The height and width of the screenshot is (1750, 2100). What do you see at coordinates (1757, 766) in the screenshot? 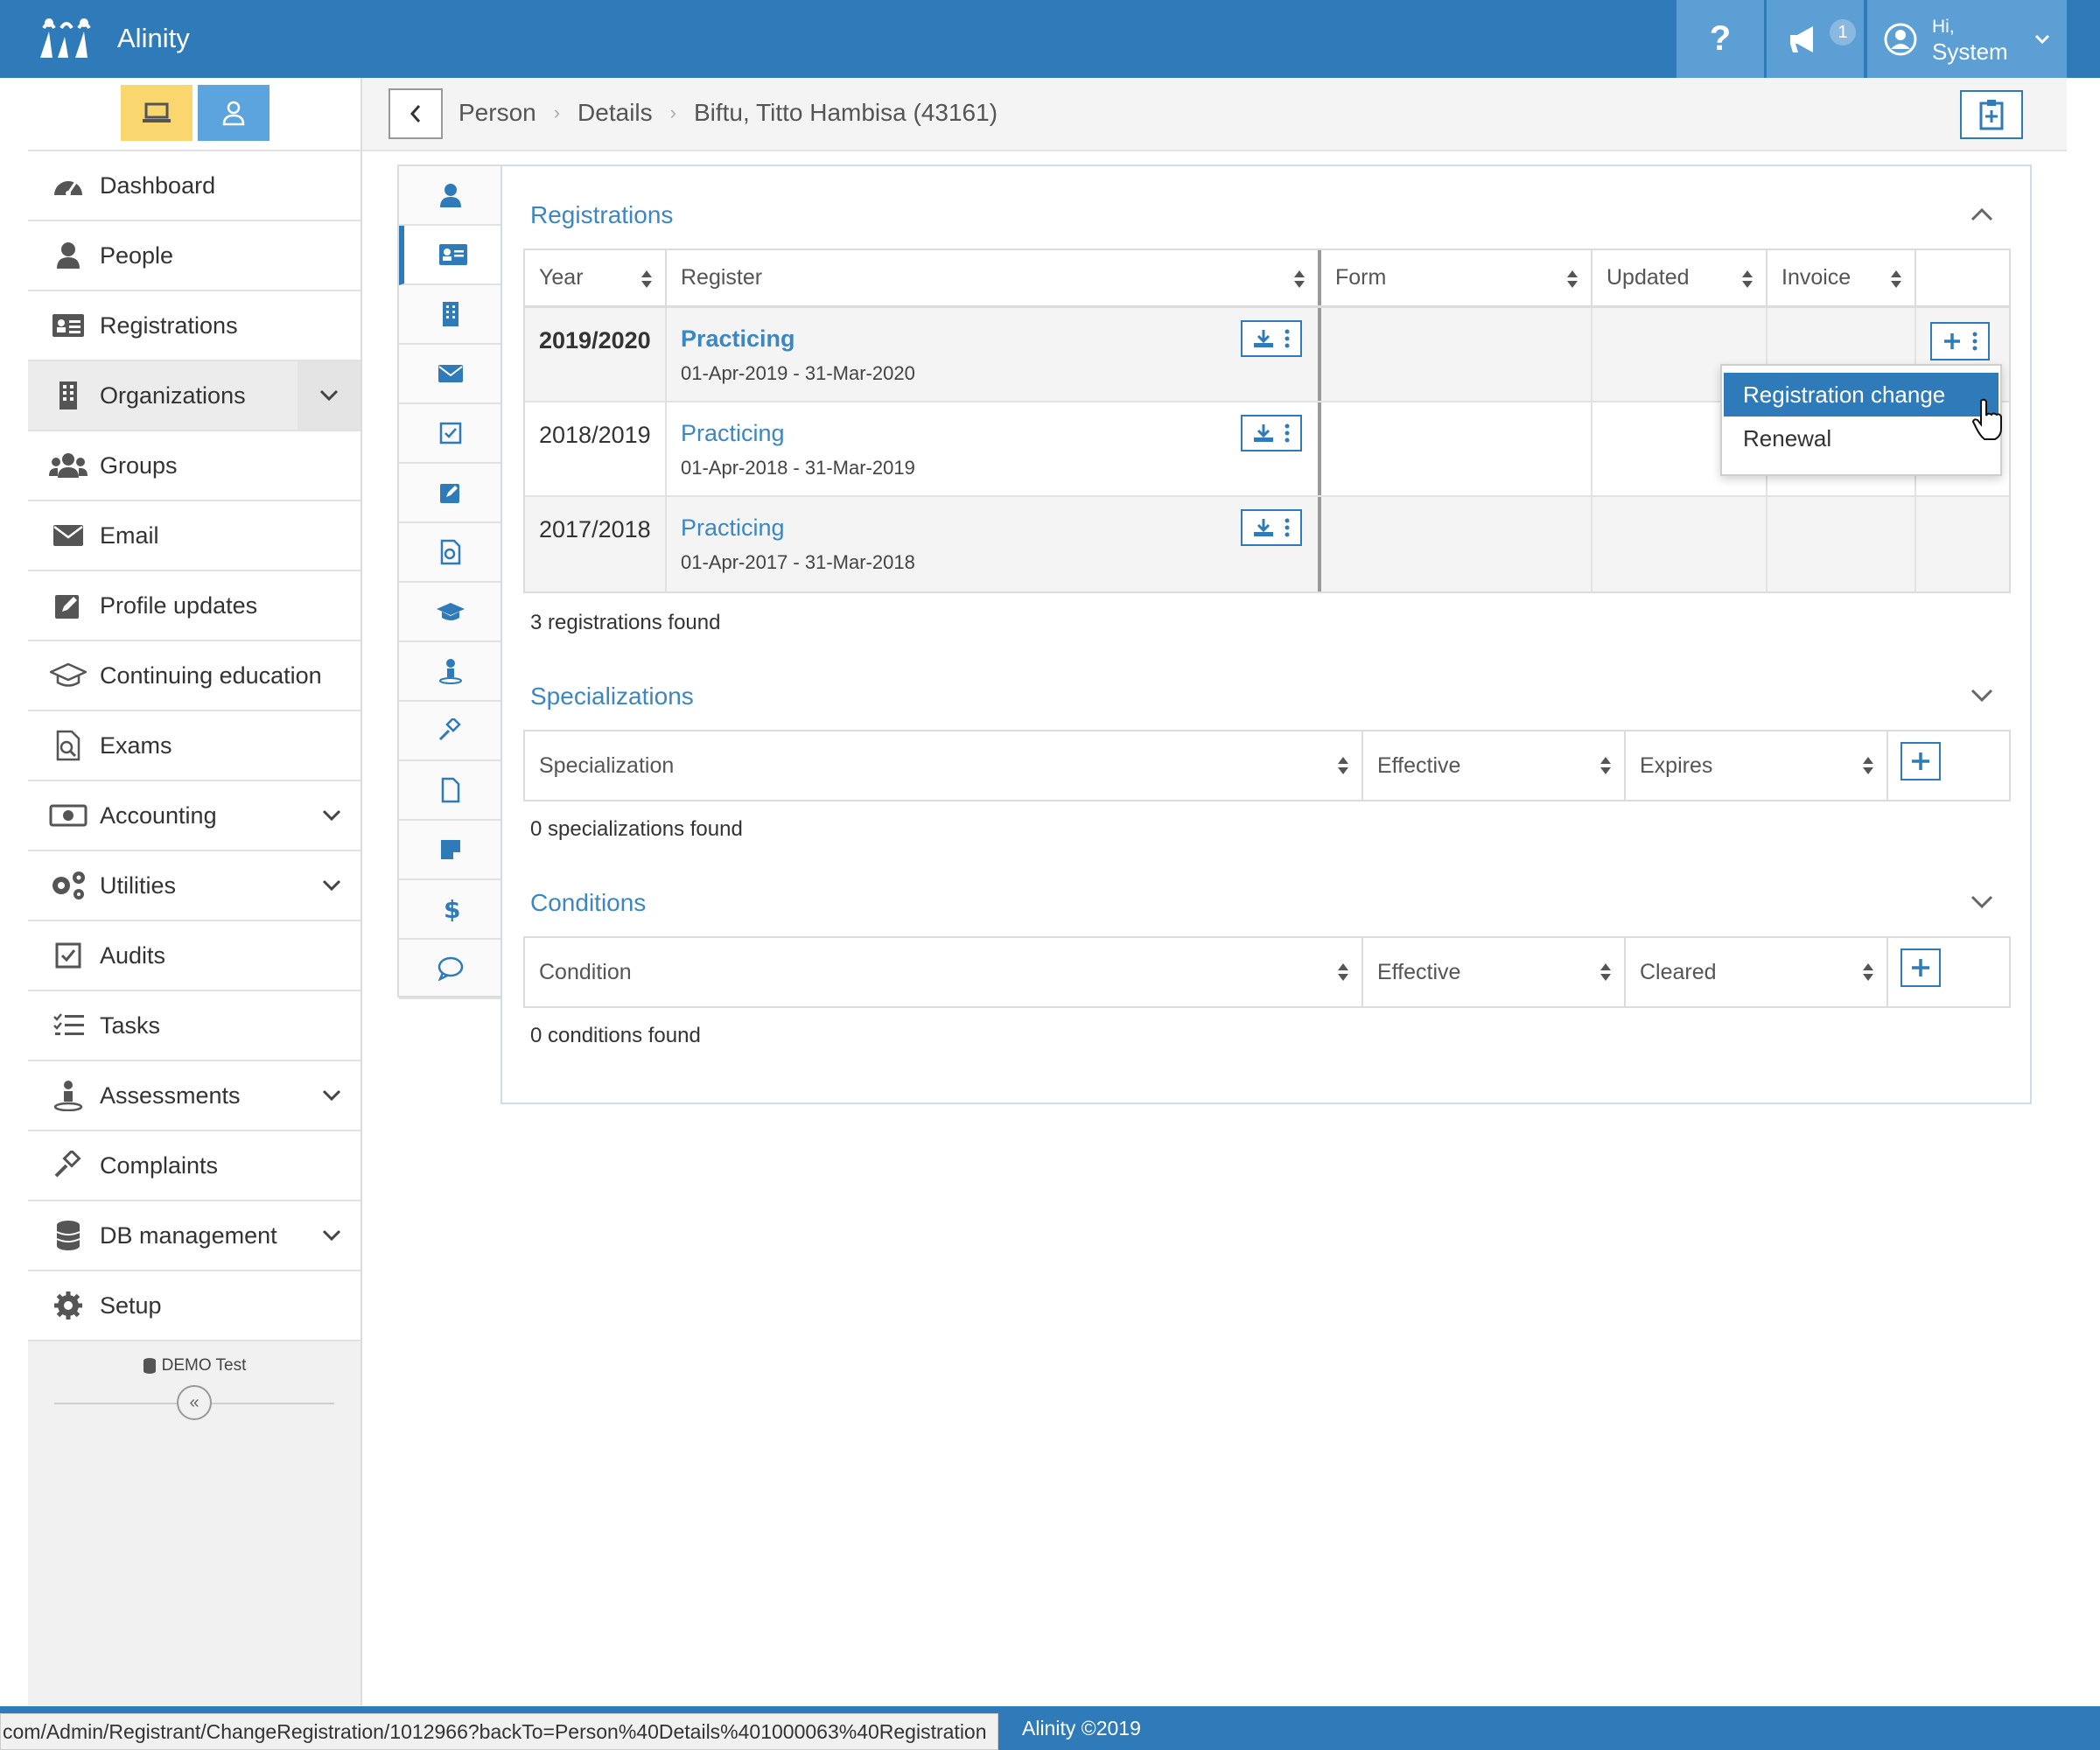
I see `column-expires: Expires` at bounding box center [1757, 766].